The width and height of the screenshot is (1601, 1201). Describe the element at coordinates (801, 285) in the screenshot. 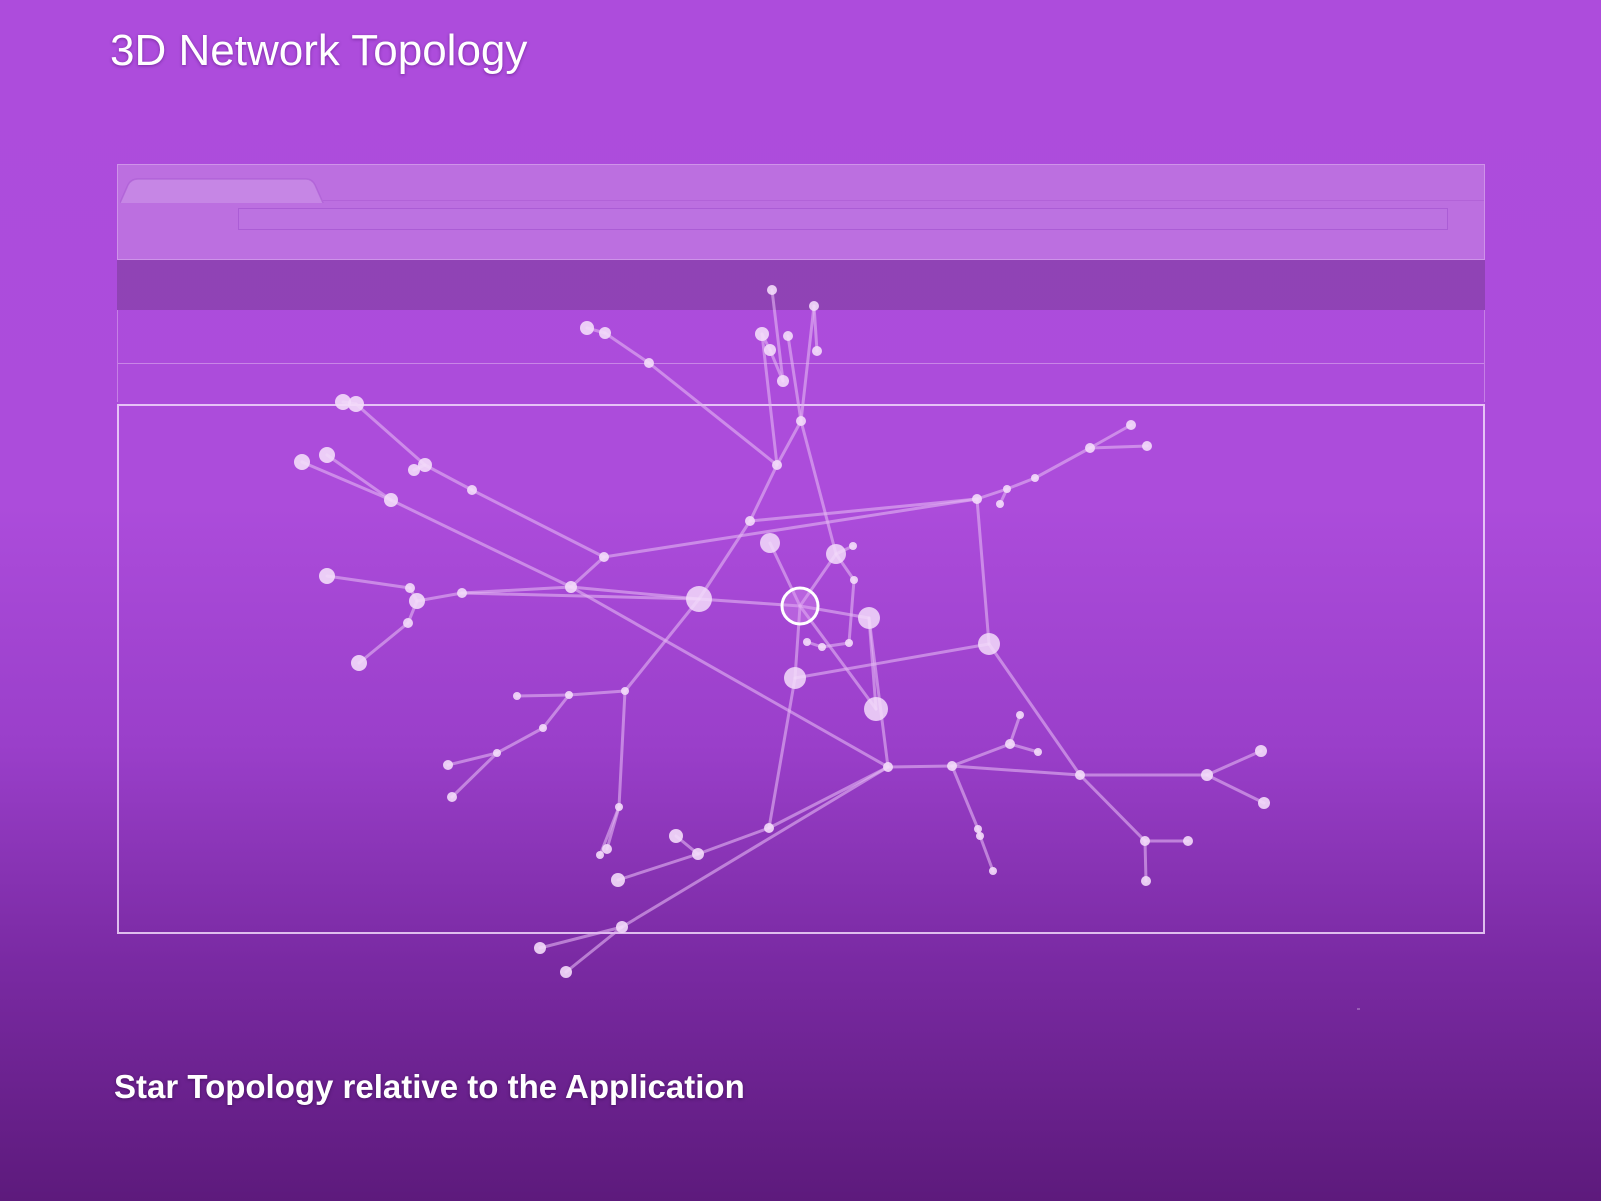

I see `application-toolbar` at that location.